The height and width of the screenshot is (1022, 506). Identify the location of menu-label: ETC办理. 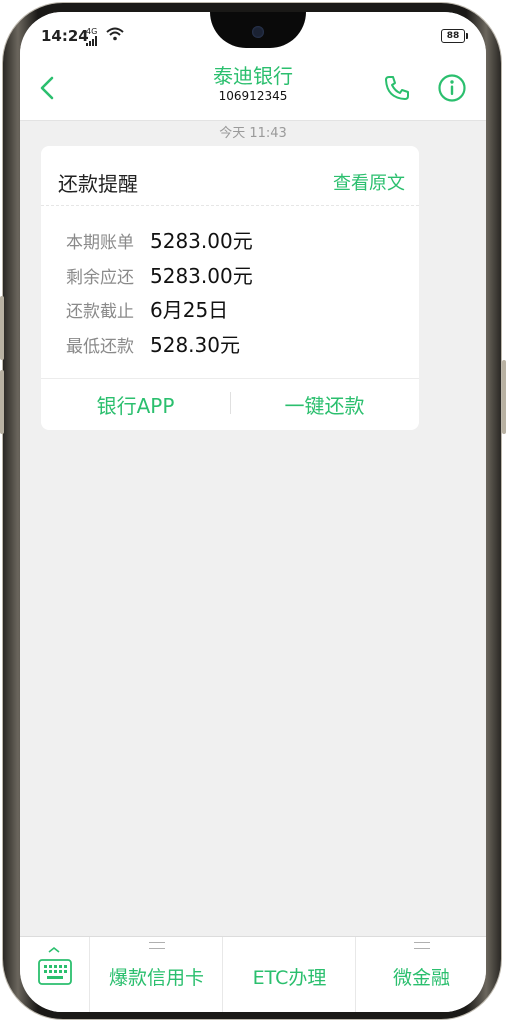
(289, 978).